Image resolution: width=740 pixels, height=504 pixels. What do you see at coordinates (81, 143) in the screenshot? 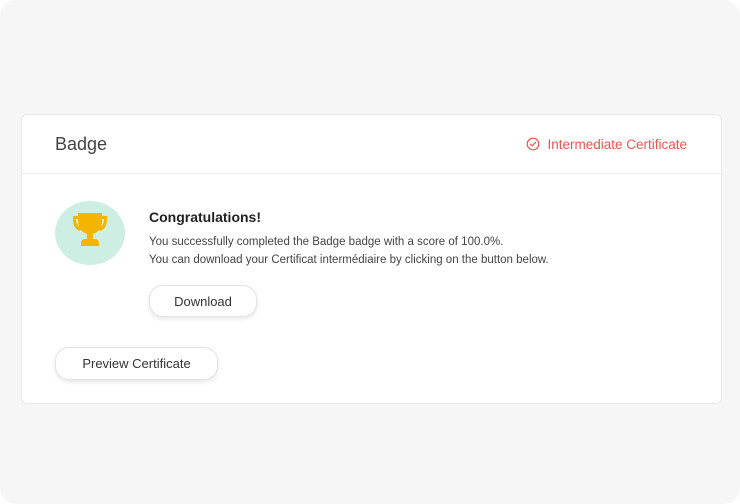
I see `card-title: Badge` at bounding box center [81, 143].